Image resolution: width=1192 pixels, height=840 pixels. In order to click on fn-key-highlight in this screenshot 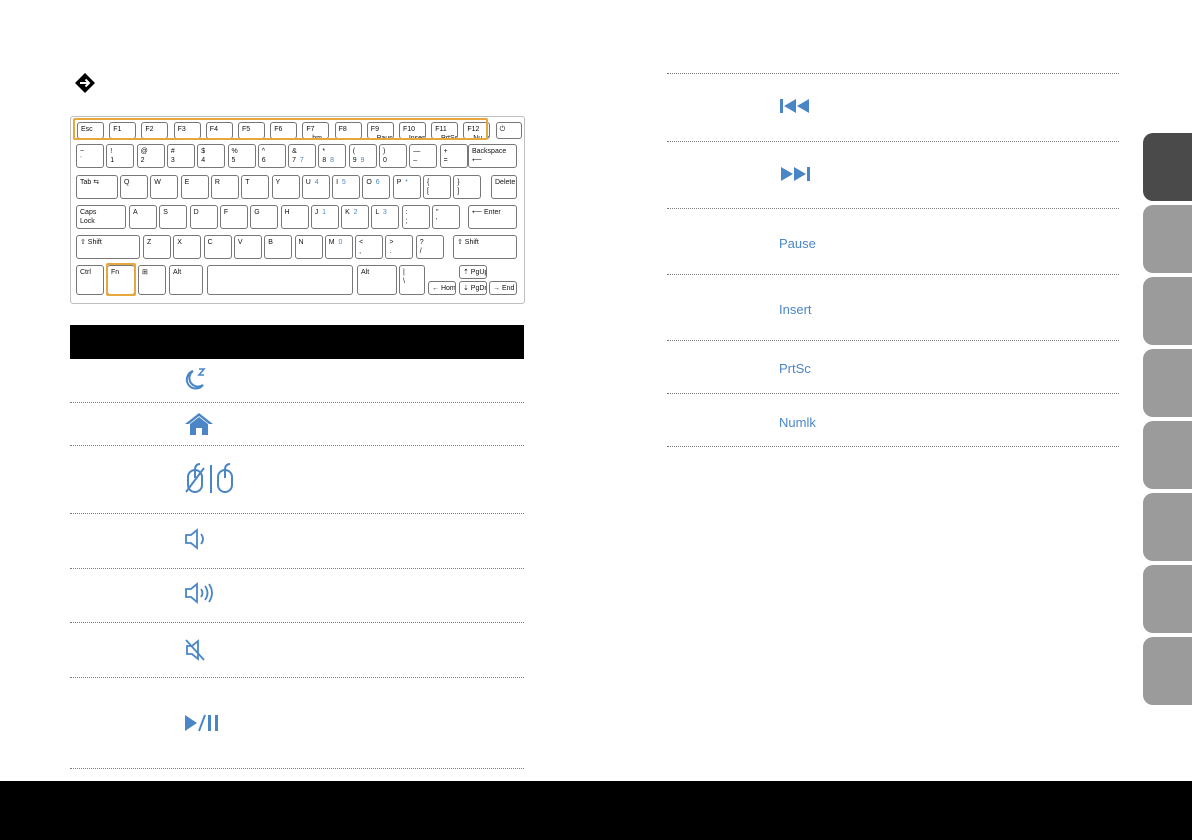, I will do `click(121, 279)`.